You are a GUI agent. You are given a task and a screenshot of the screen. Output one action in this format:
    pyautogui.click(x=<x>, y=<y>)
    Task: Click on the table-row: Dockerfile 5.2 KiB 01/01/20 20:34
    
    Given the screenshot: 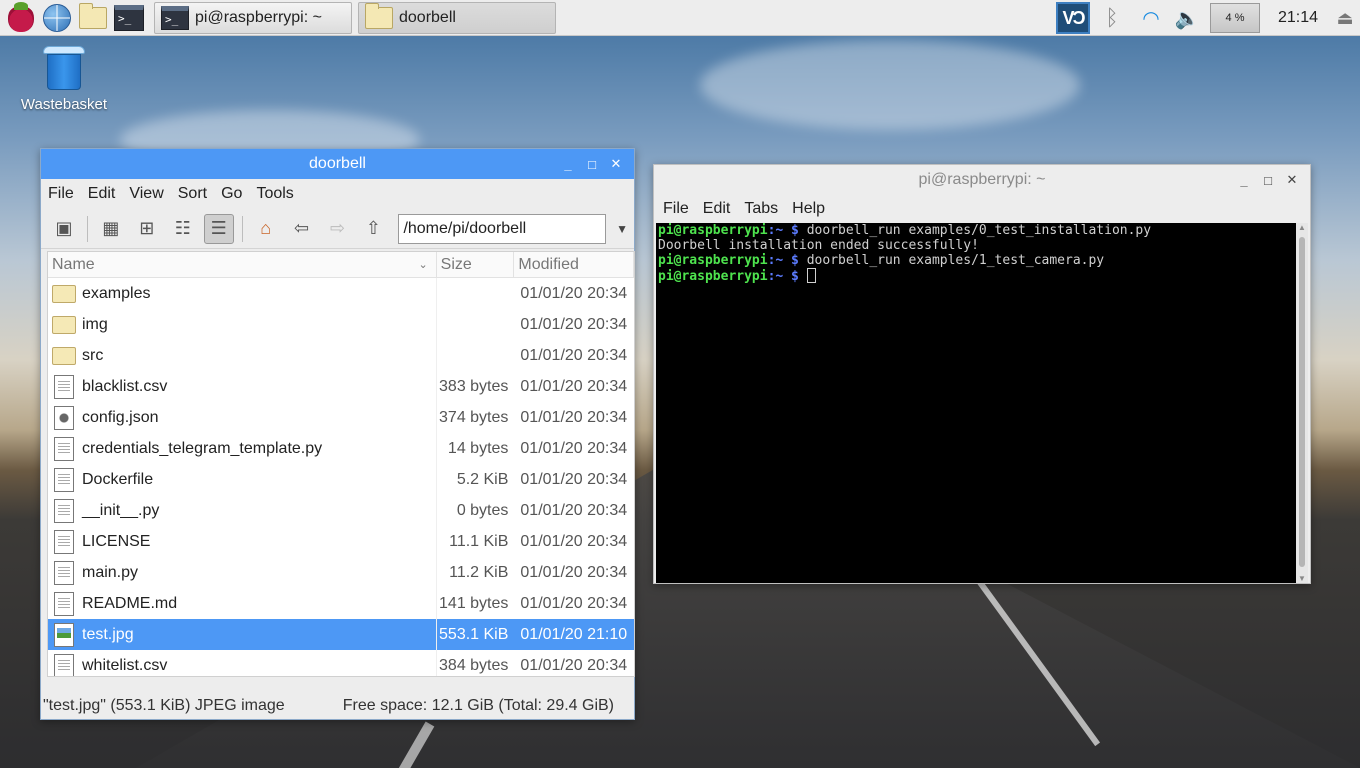 What is the action you would take?
    pyautogui.click(x=341, y=479)
    